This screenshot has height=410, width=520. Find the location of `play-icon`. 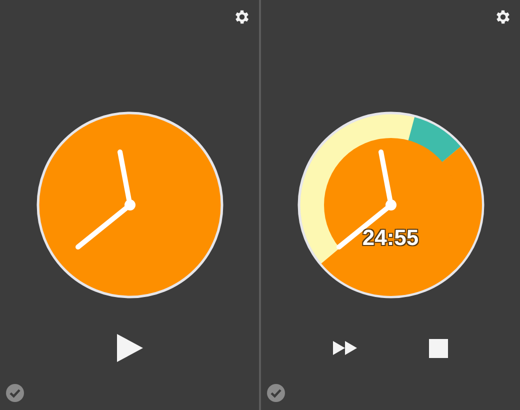

play-icon is located at coordinates (129, 348).